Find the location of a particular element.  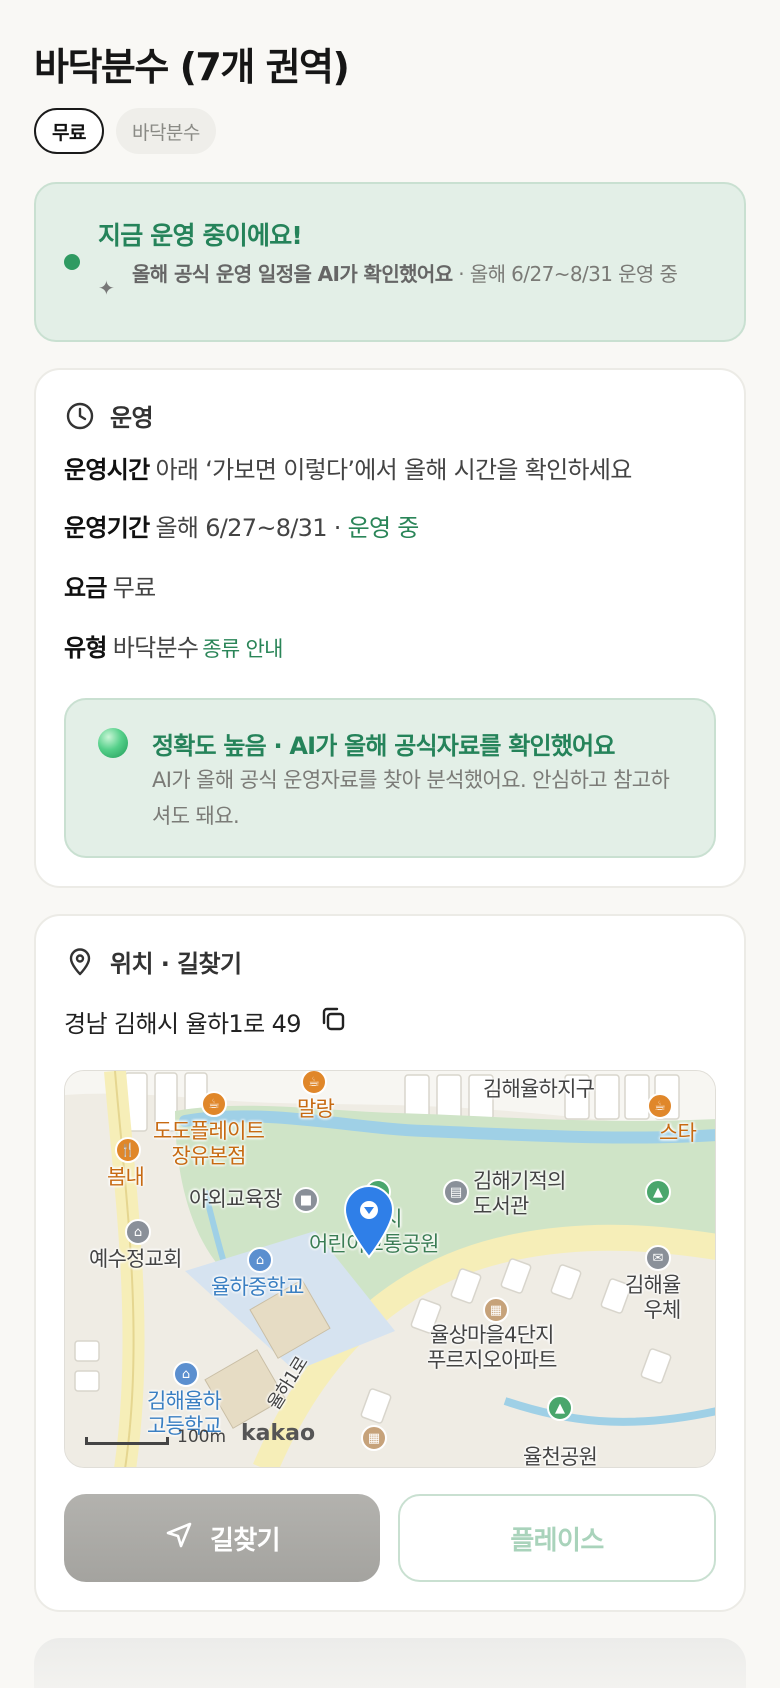

hours-value: 아래 ‘가보면 이렇다’에서 올해 시간을 확인하세요 is located at coordinates (394, 470).